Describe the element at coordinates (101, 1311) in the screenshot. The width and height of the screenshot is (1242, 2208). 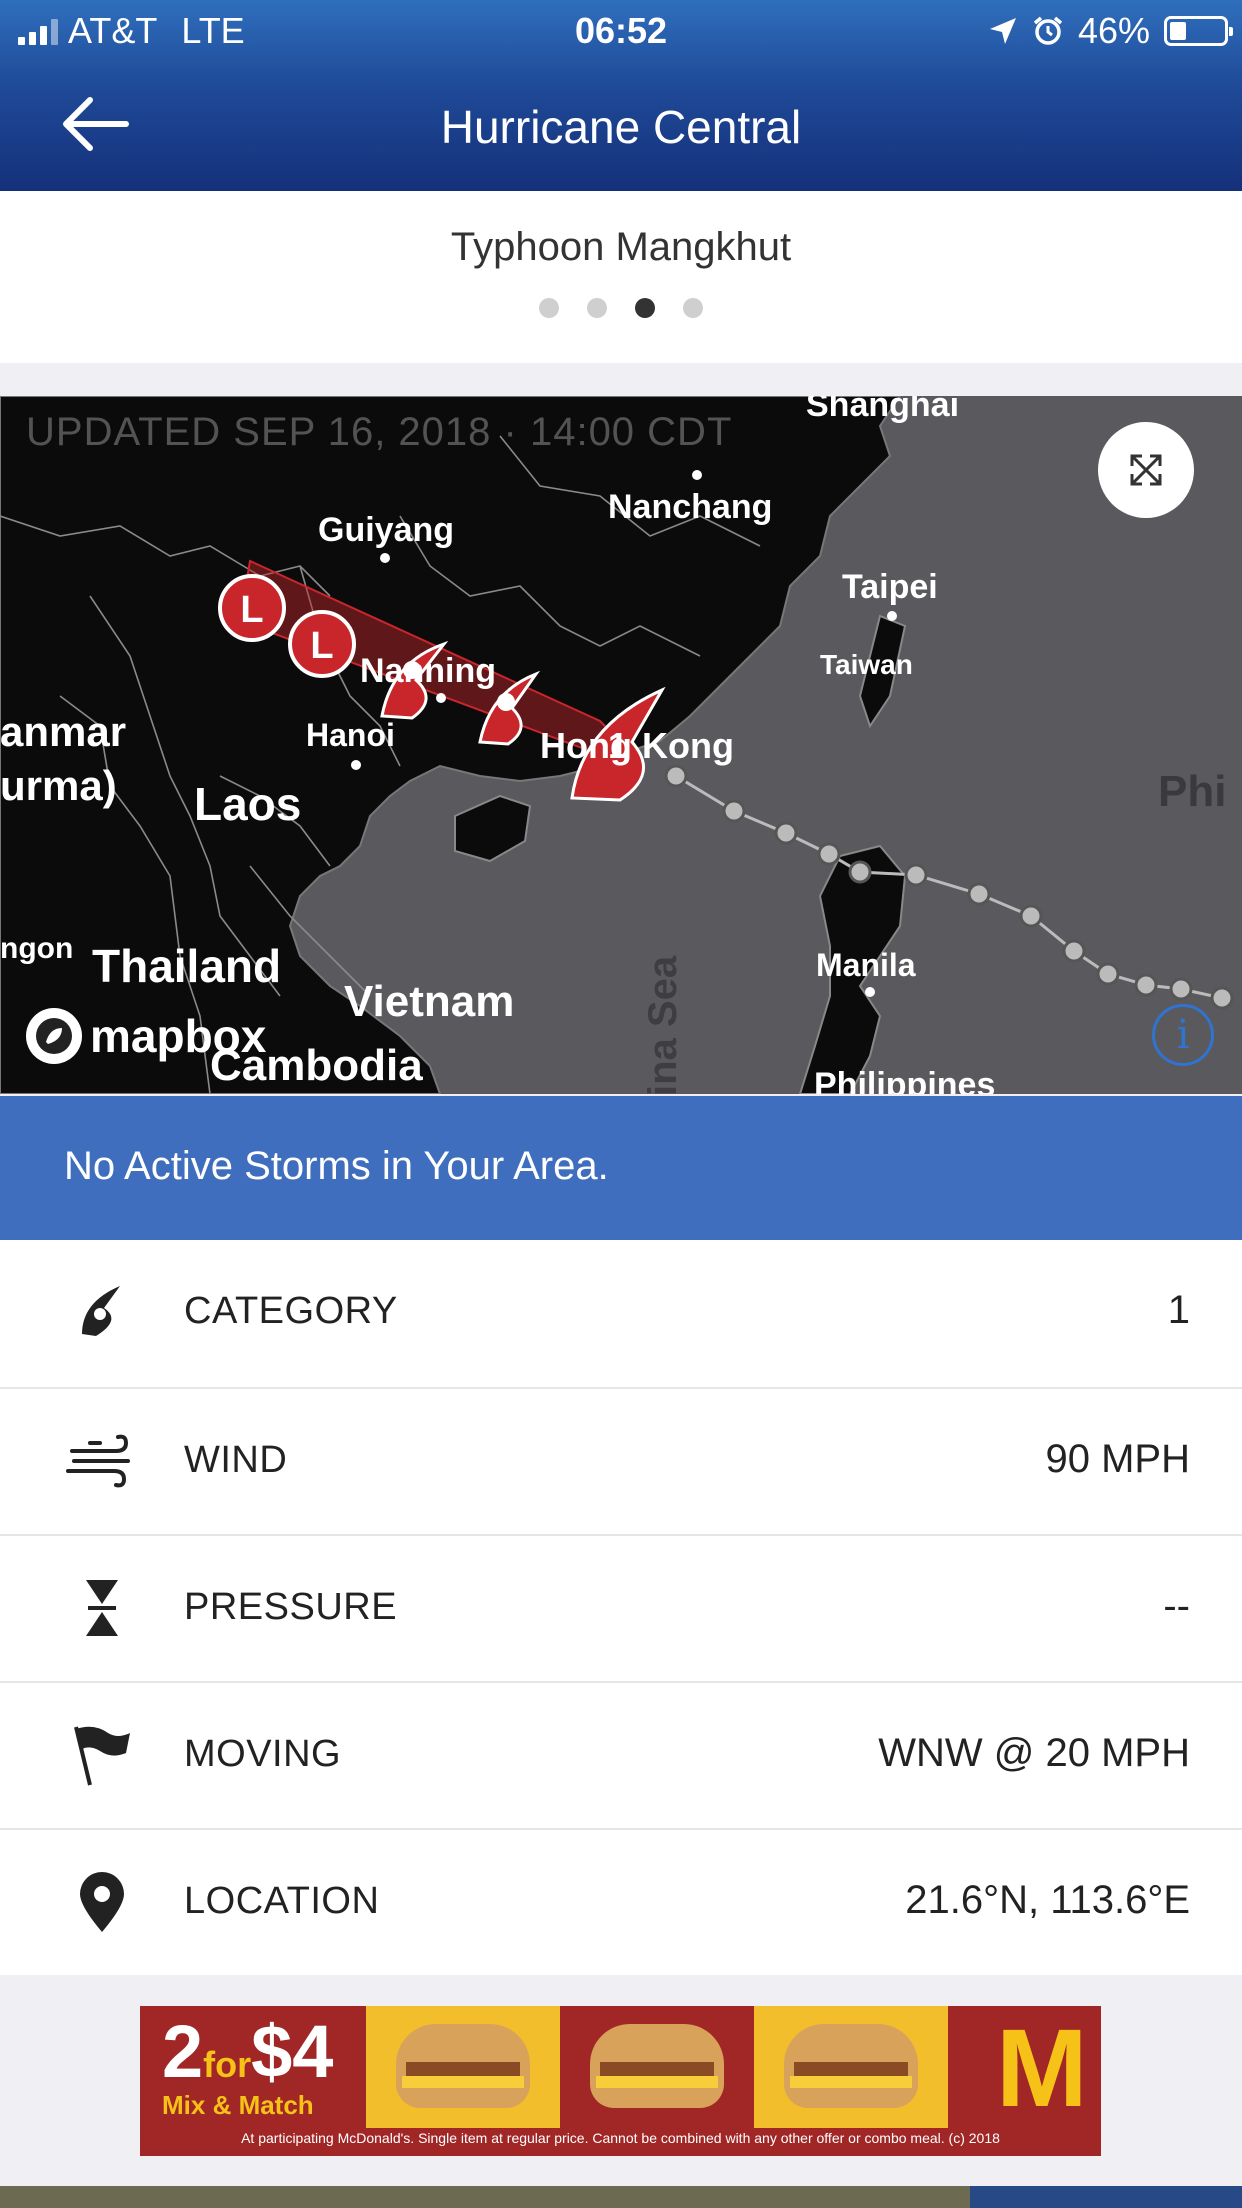
I see `hurricane-icon` at that location.